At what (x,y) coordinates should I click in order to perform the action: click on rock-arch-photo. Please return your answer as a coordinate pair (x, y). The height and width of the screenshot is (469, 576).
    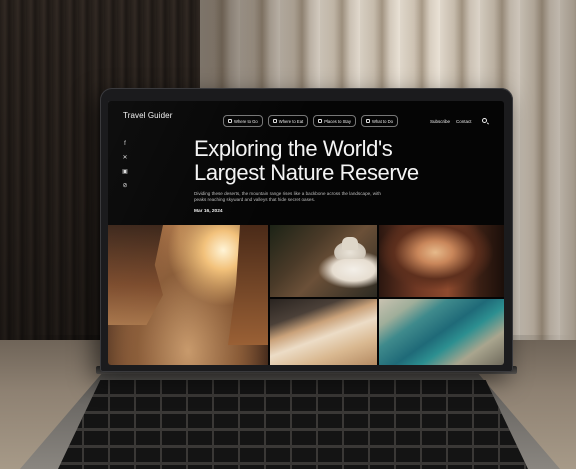
    Looking at the image, I should click on (441, 261).